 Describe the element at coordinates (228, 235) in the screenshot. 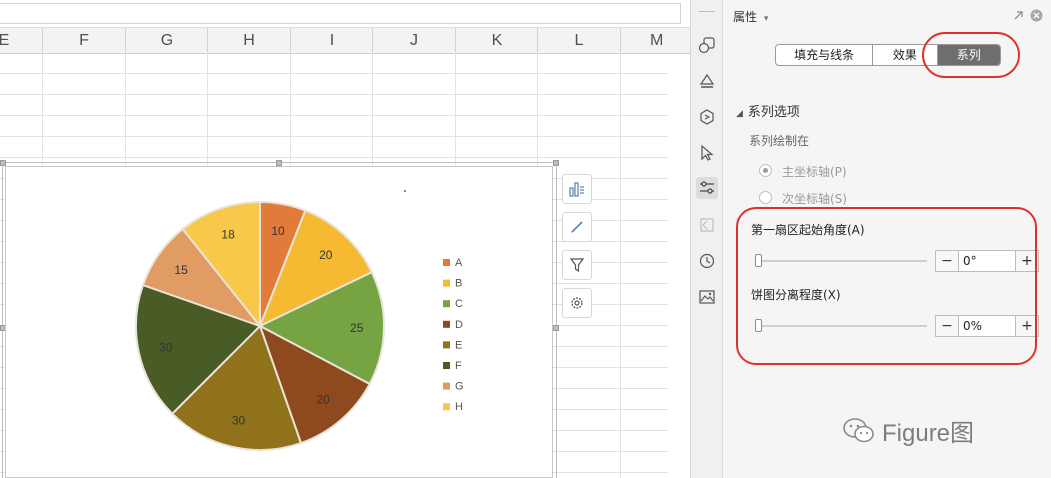

I see `data-label-h: 18` at that location.